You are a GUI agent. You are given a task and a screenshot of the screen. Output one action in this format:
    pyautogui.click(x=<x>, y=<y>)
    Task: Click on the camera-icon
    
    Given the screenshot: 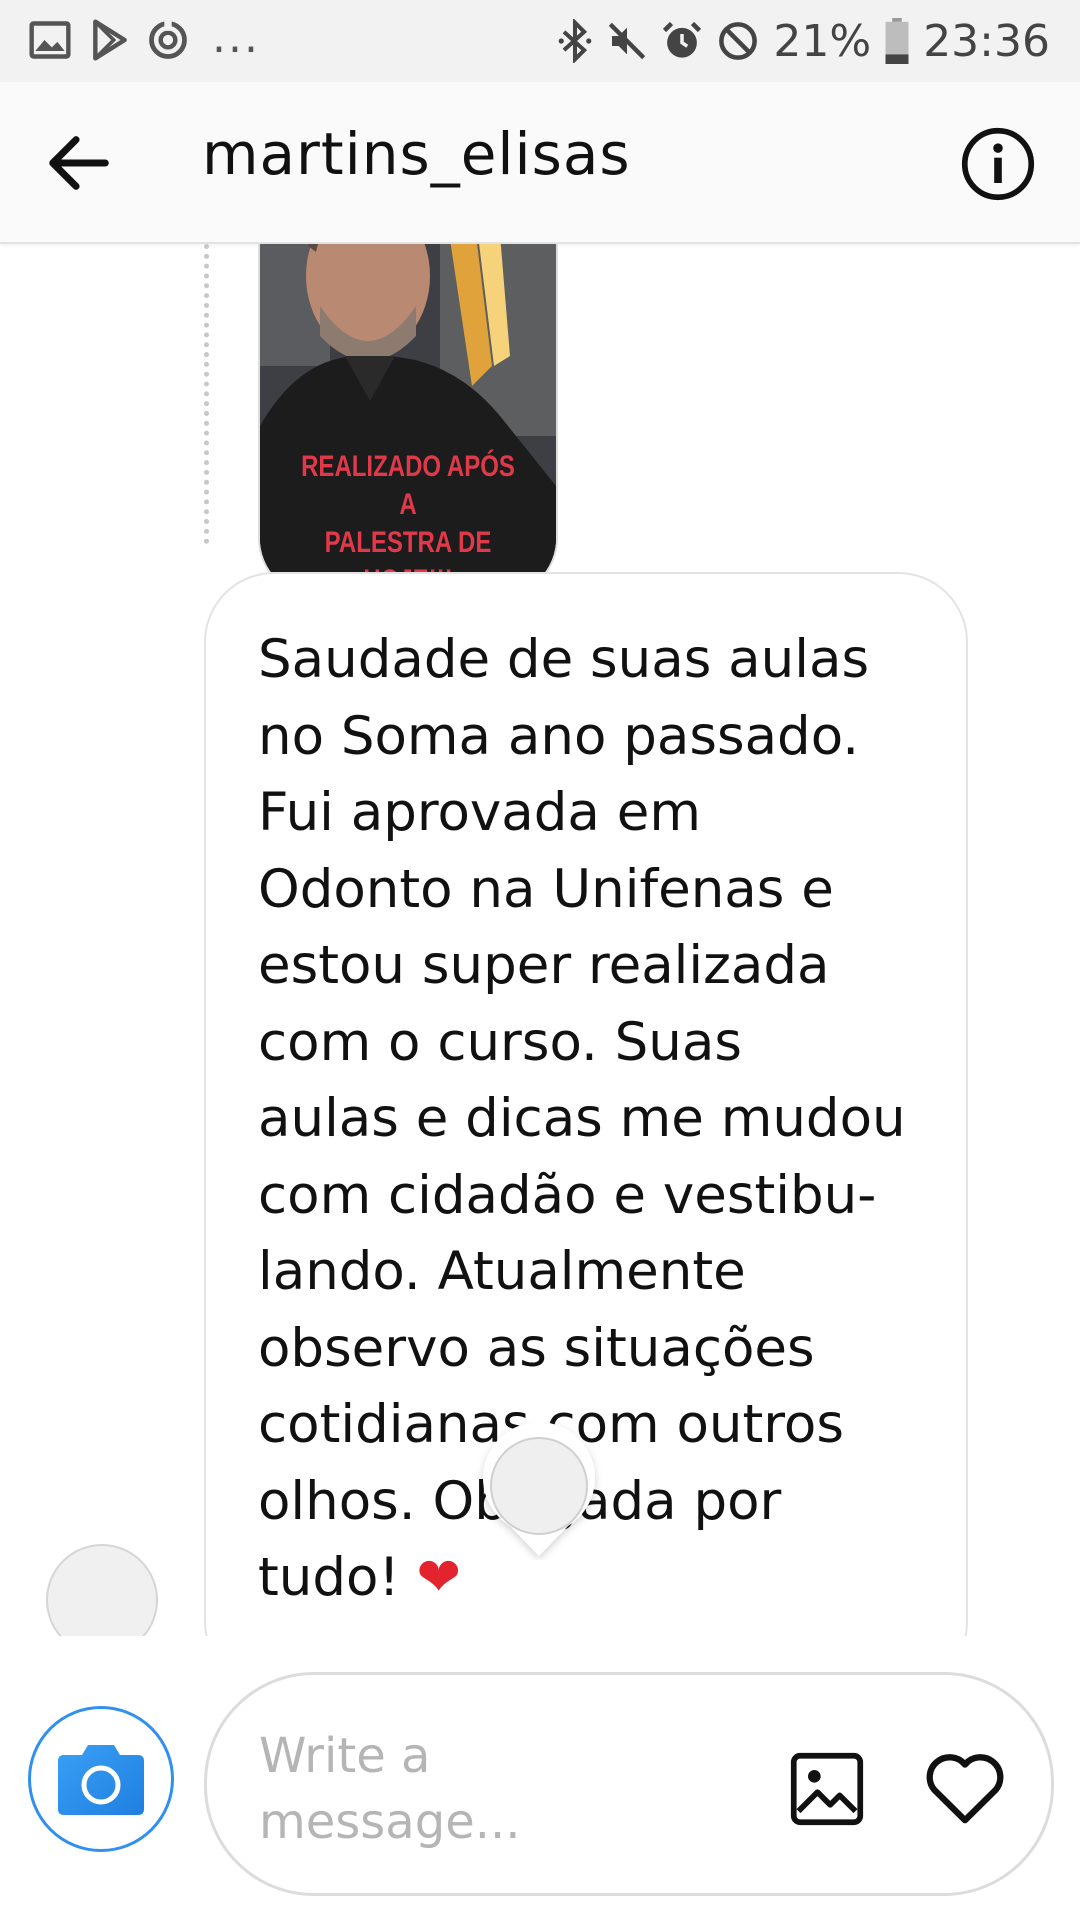 What is the action you would take?
    pyautogui.click(x=101, y=1780)
    